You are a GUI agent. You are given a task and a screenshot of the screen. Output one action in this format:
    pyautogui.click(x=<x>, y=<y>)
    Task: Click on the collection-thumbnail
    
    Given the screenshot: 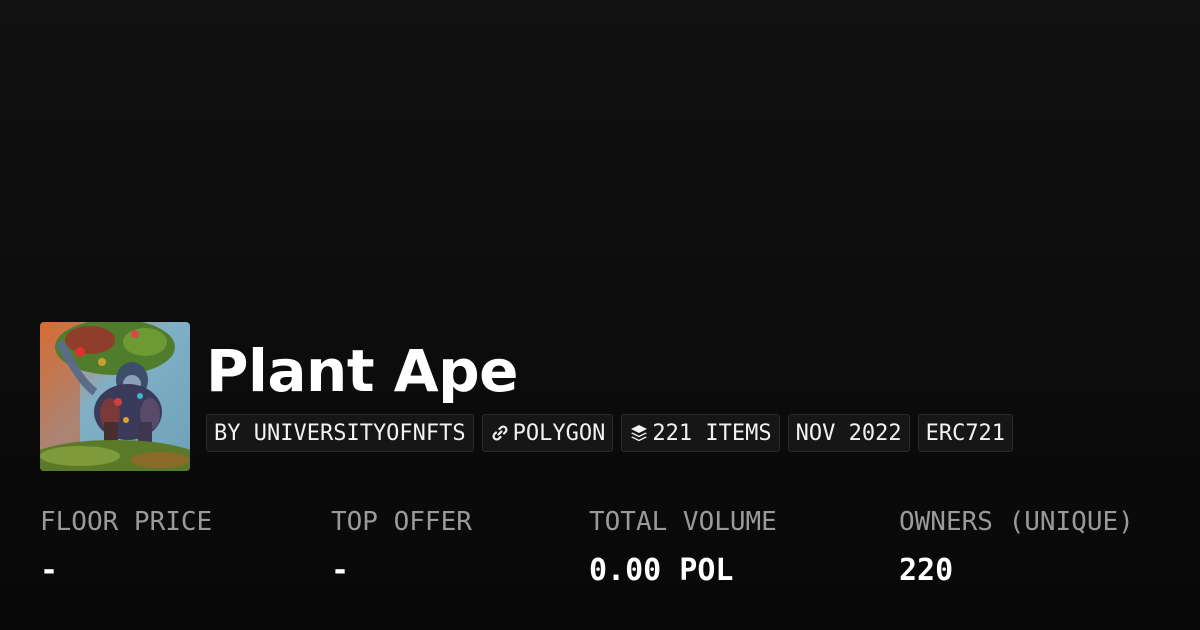 What is the action you would take?
    pyautogui.click(x=115, y=396)
    